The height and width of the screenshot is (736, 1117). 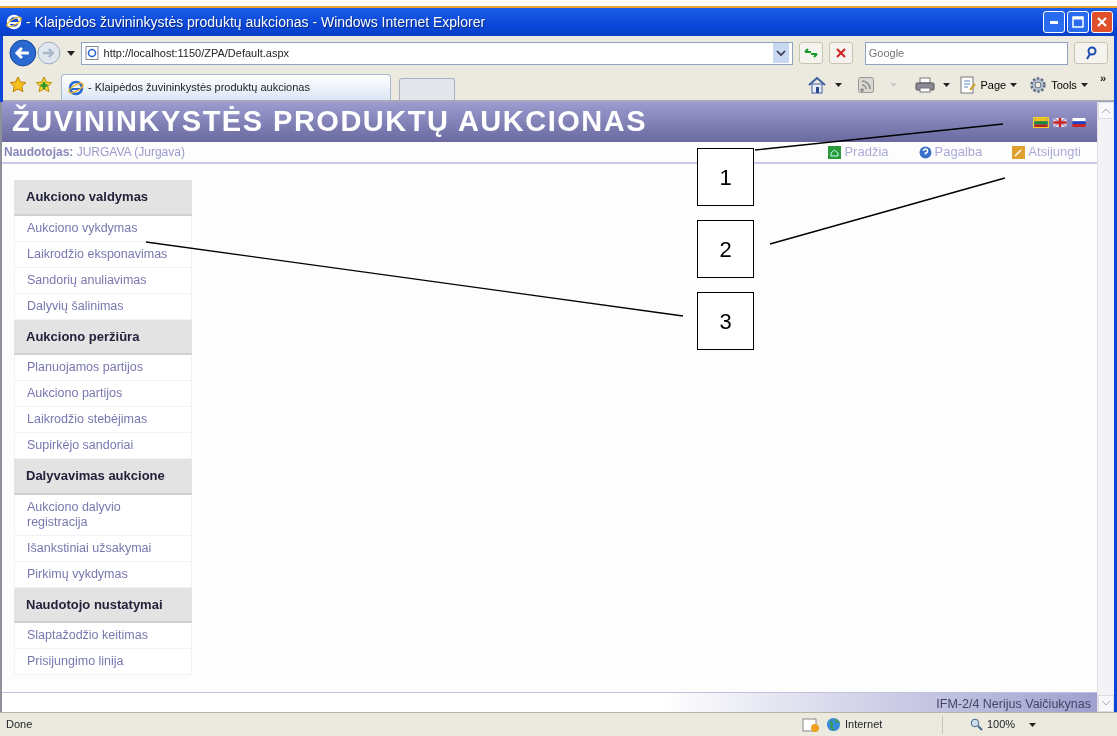 What do you see at coordinates (1046, 152) in the screenshot?
I see `top-link: Atsijungti` at bounding box center [1046, 152].